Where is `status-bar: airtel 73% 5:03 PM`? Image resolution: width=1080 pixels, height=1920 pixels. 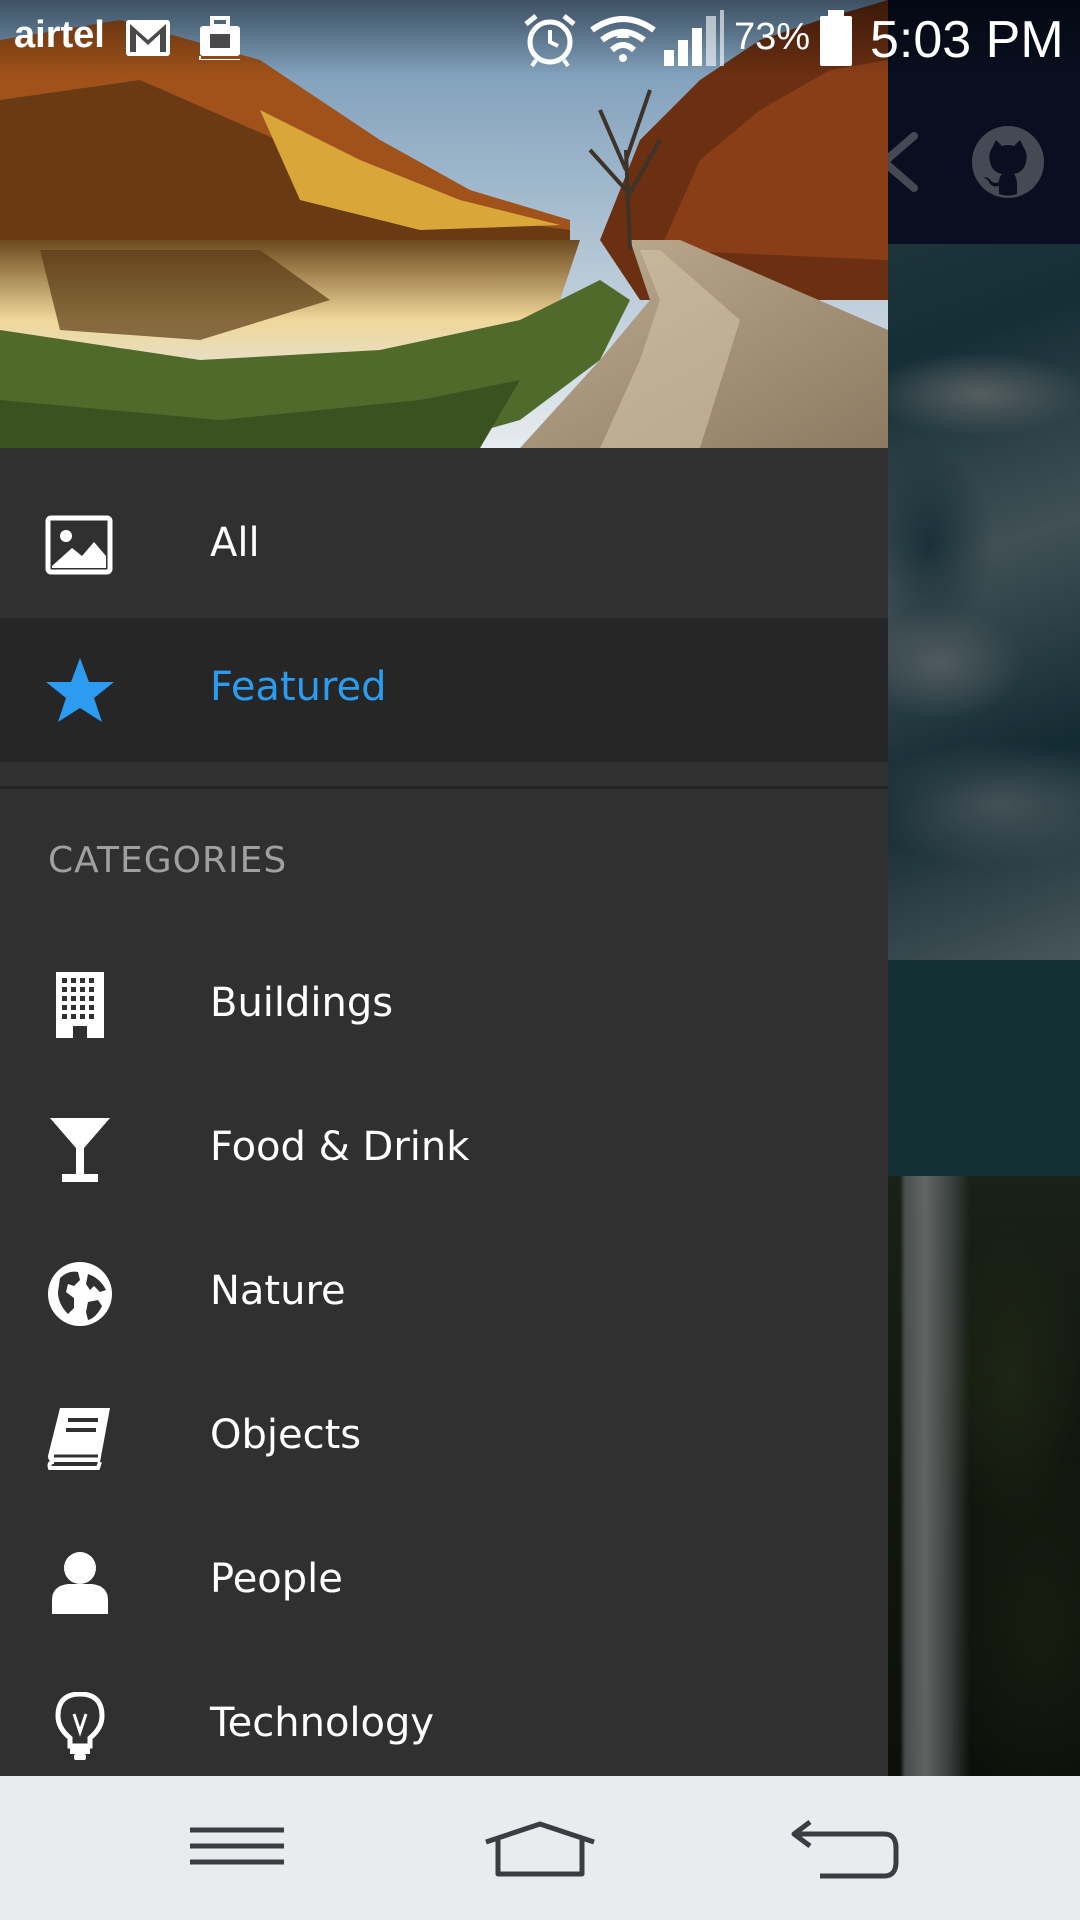
status-bar: airtel 73% 5:03 PM is located at coordinates (540, 38).